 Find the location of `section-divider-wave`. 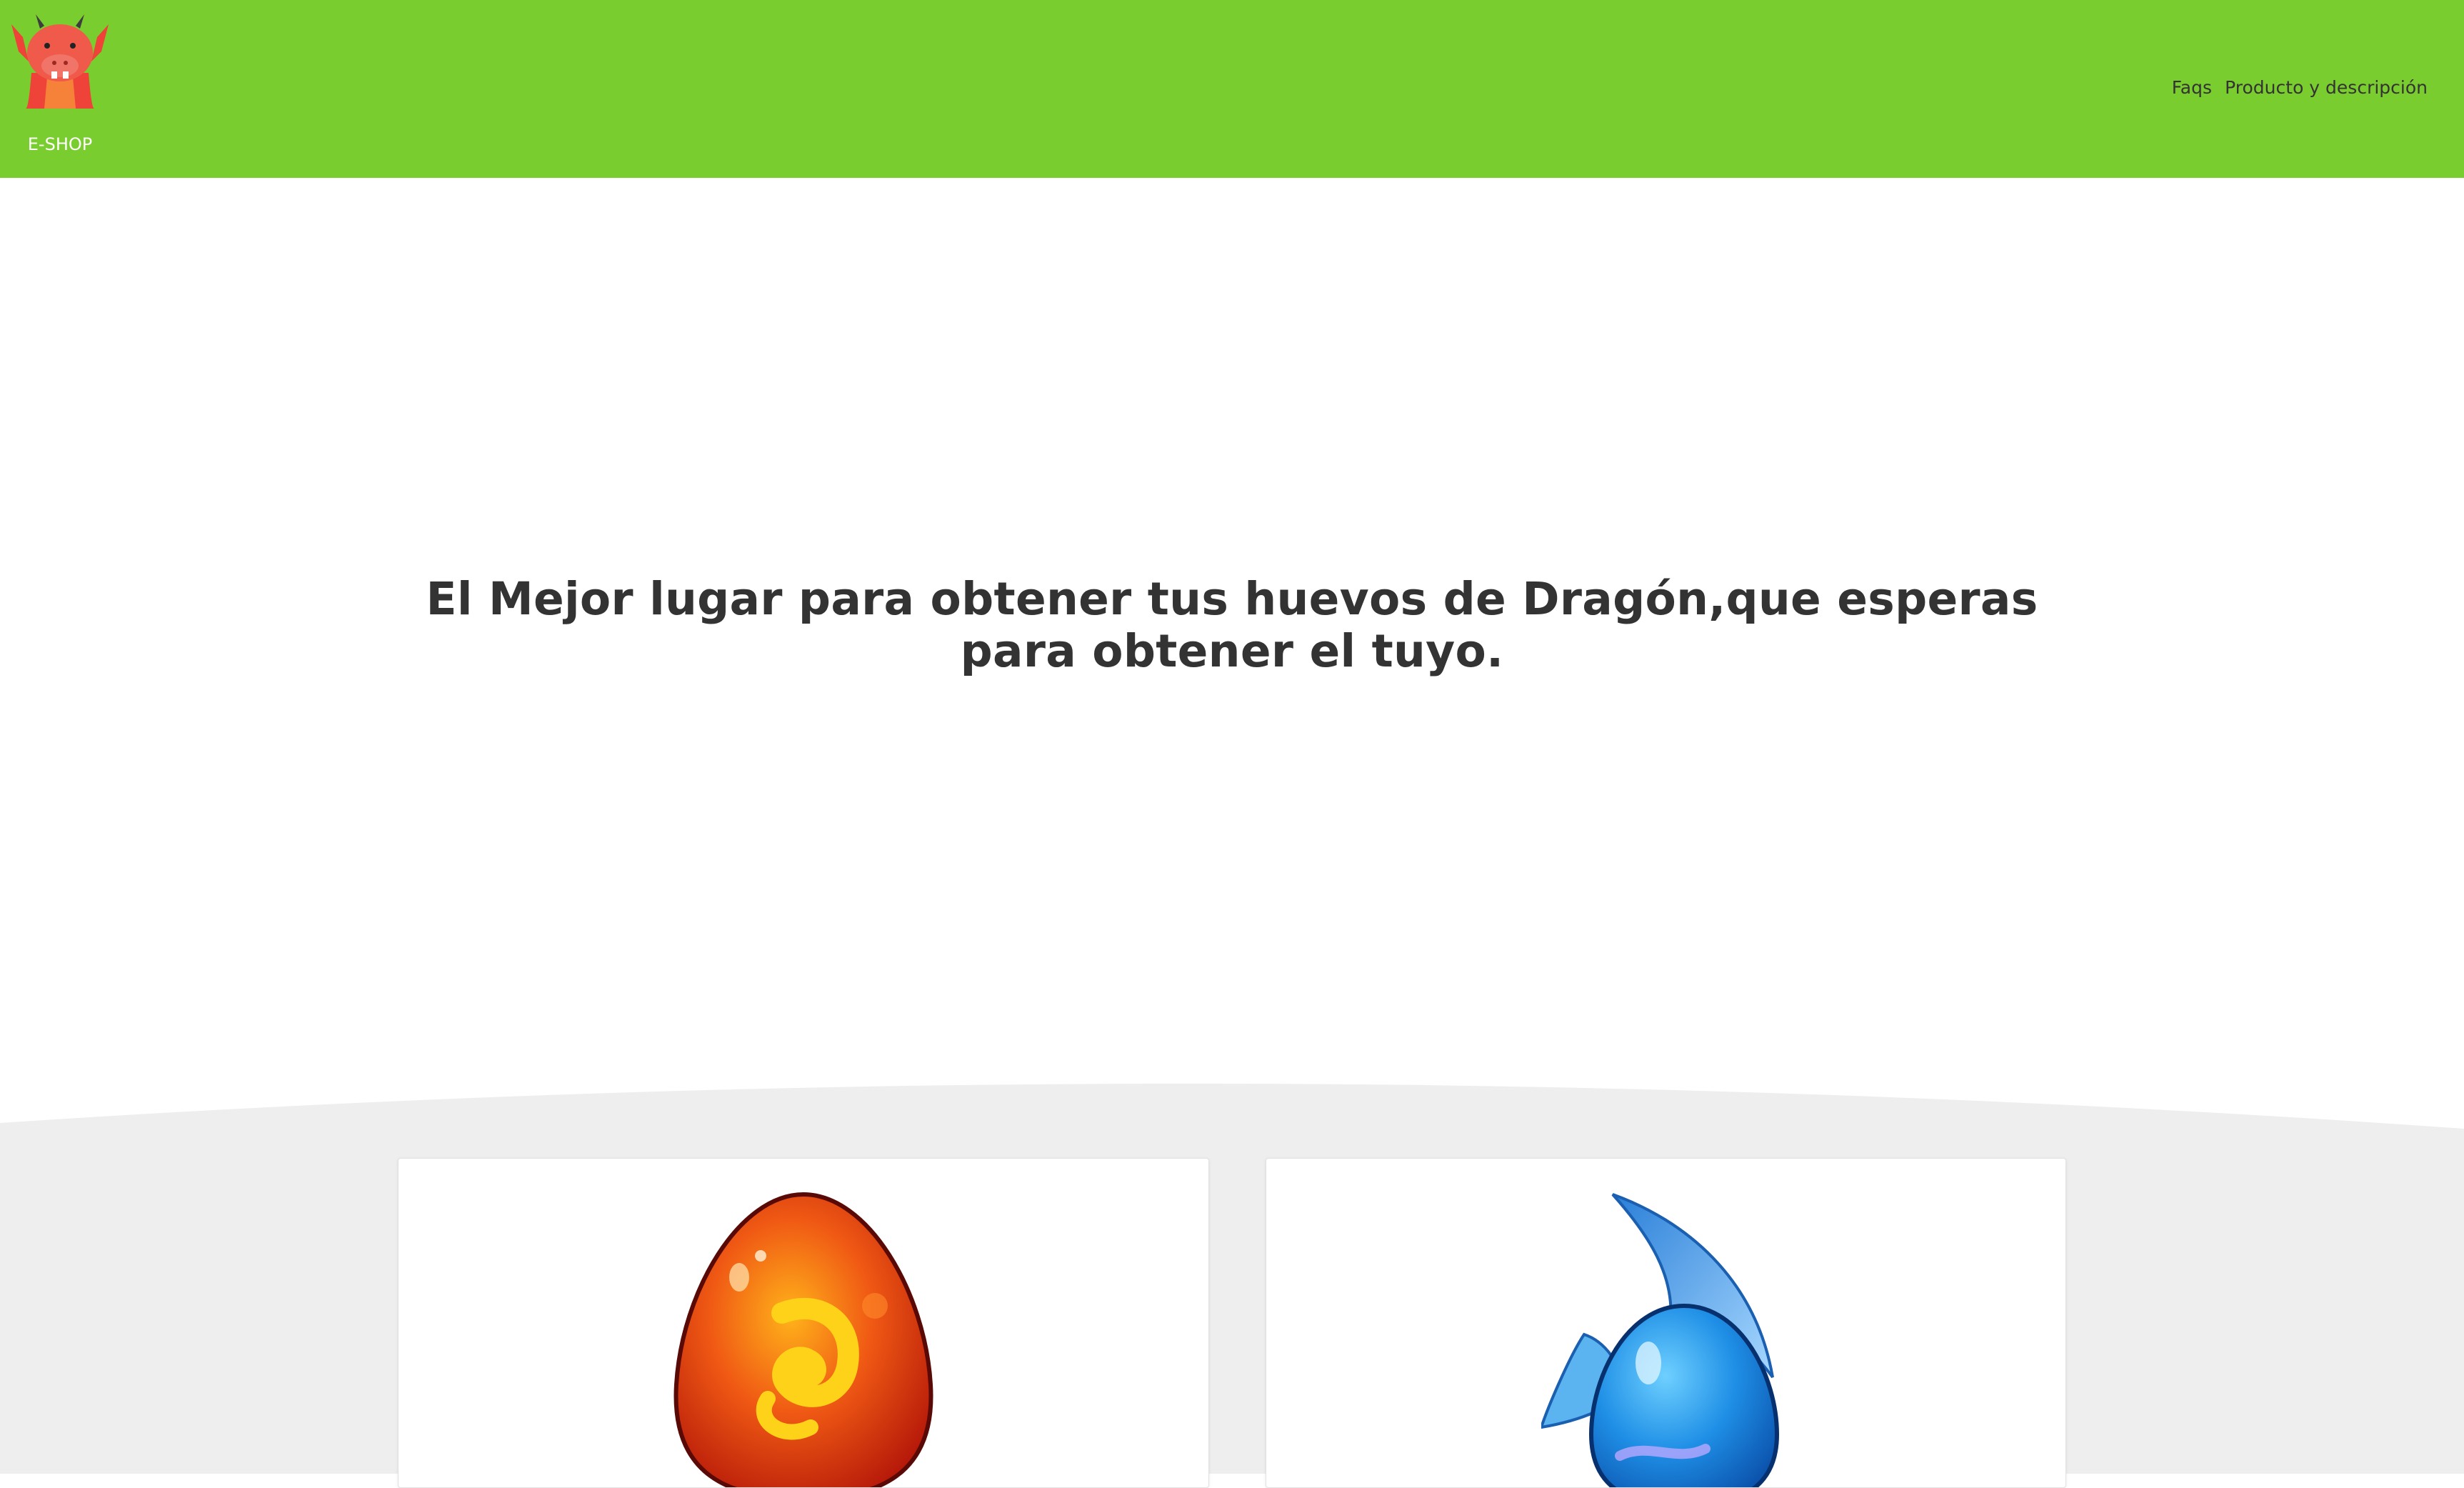

section-divider-wave is located at coordinates (1232, 1123).